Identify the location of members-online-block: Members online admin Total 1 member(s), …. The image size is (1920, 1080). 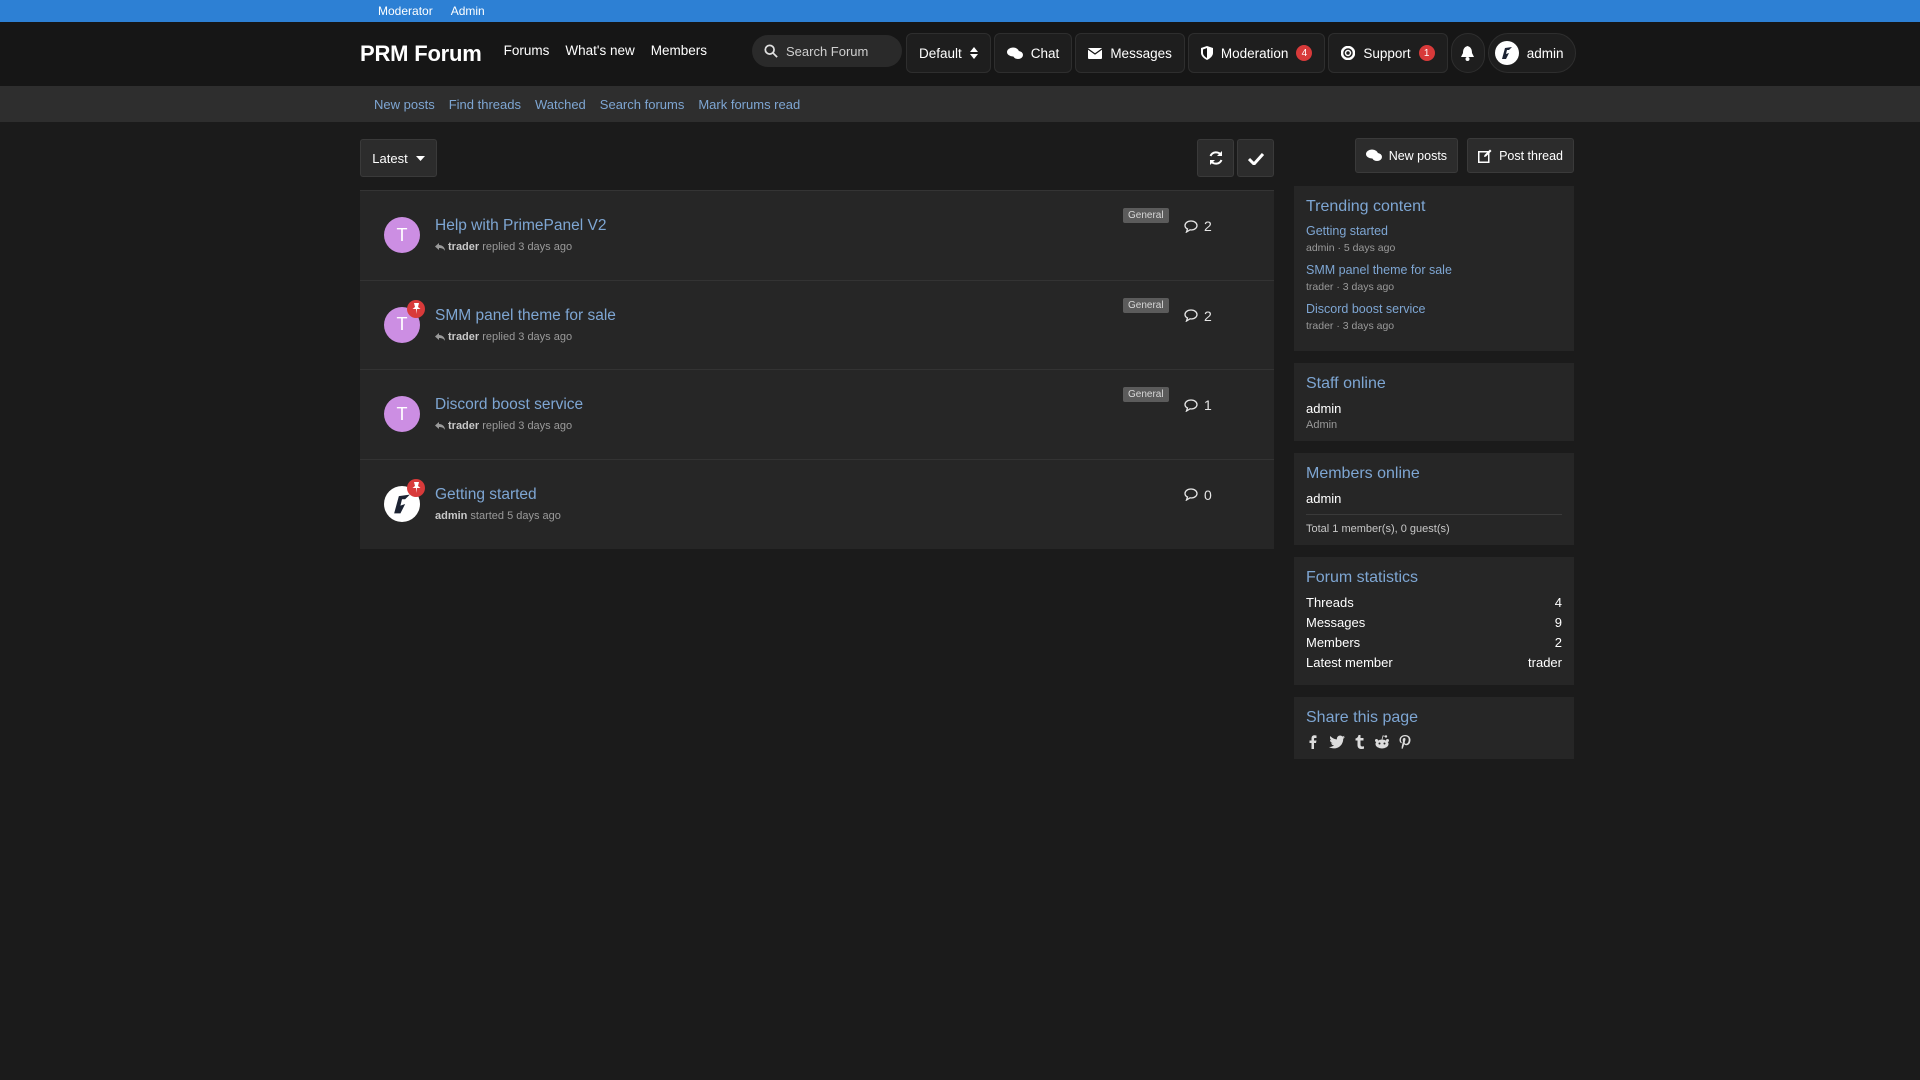
(1434, 499).